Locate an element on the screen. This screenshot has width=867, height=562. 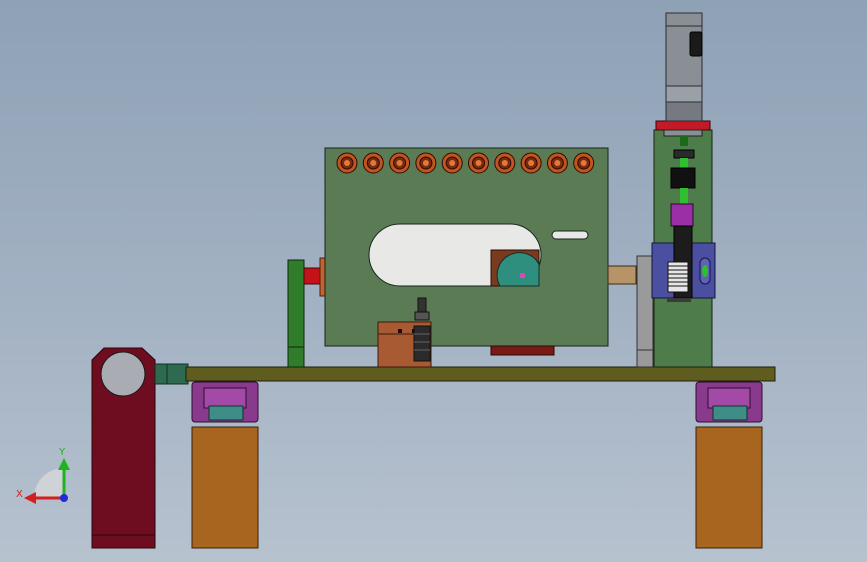
gear-teeth is located at coordinates (678, 277).